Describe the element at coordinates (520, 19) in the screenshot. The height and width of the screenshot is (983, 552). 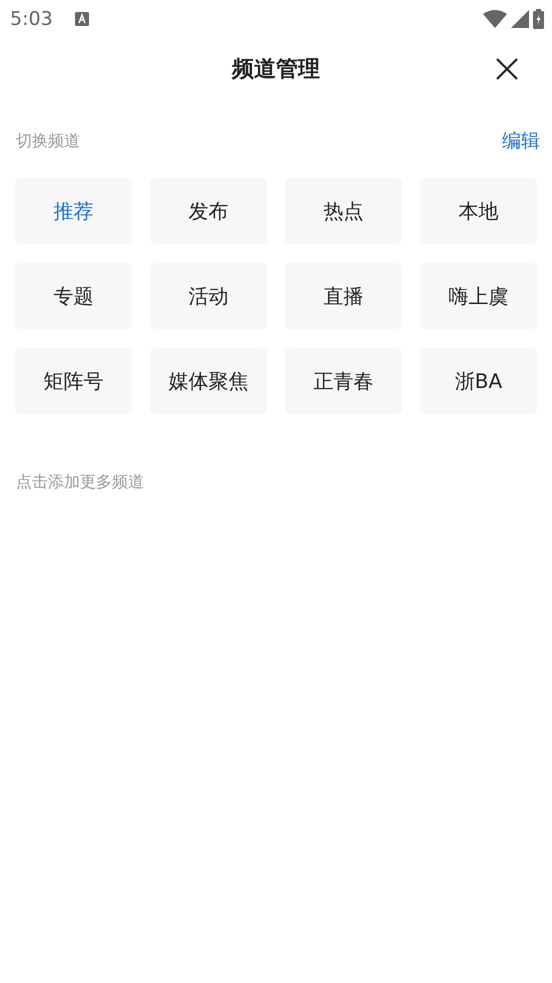
I see `signal-icon` at that location.